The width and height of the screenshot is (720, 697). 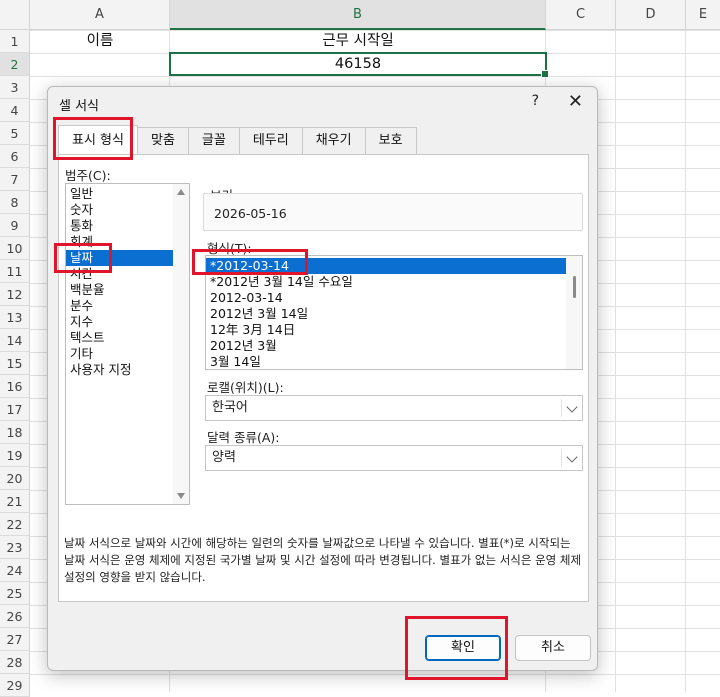 What do you see at coordinates (120, 226) in the screenshot?
I see `category-item: 통화` at bounding box center [120, 226].